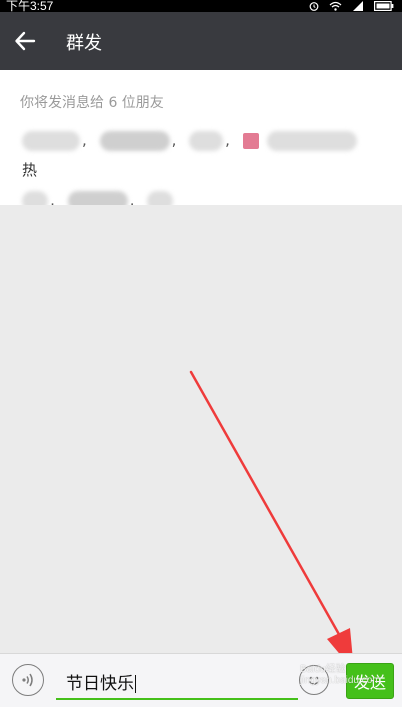  Describe the element at coordinates (351, 6) in the screenshot. I see `status-icons` at that location.